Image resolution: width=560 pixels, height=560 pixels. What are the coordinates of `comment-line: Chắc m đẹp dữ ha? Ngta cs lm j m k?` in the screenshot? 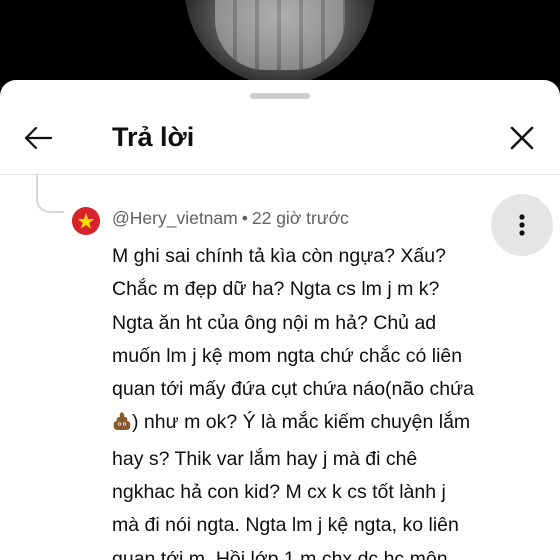 It's located at (276, 289).